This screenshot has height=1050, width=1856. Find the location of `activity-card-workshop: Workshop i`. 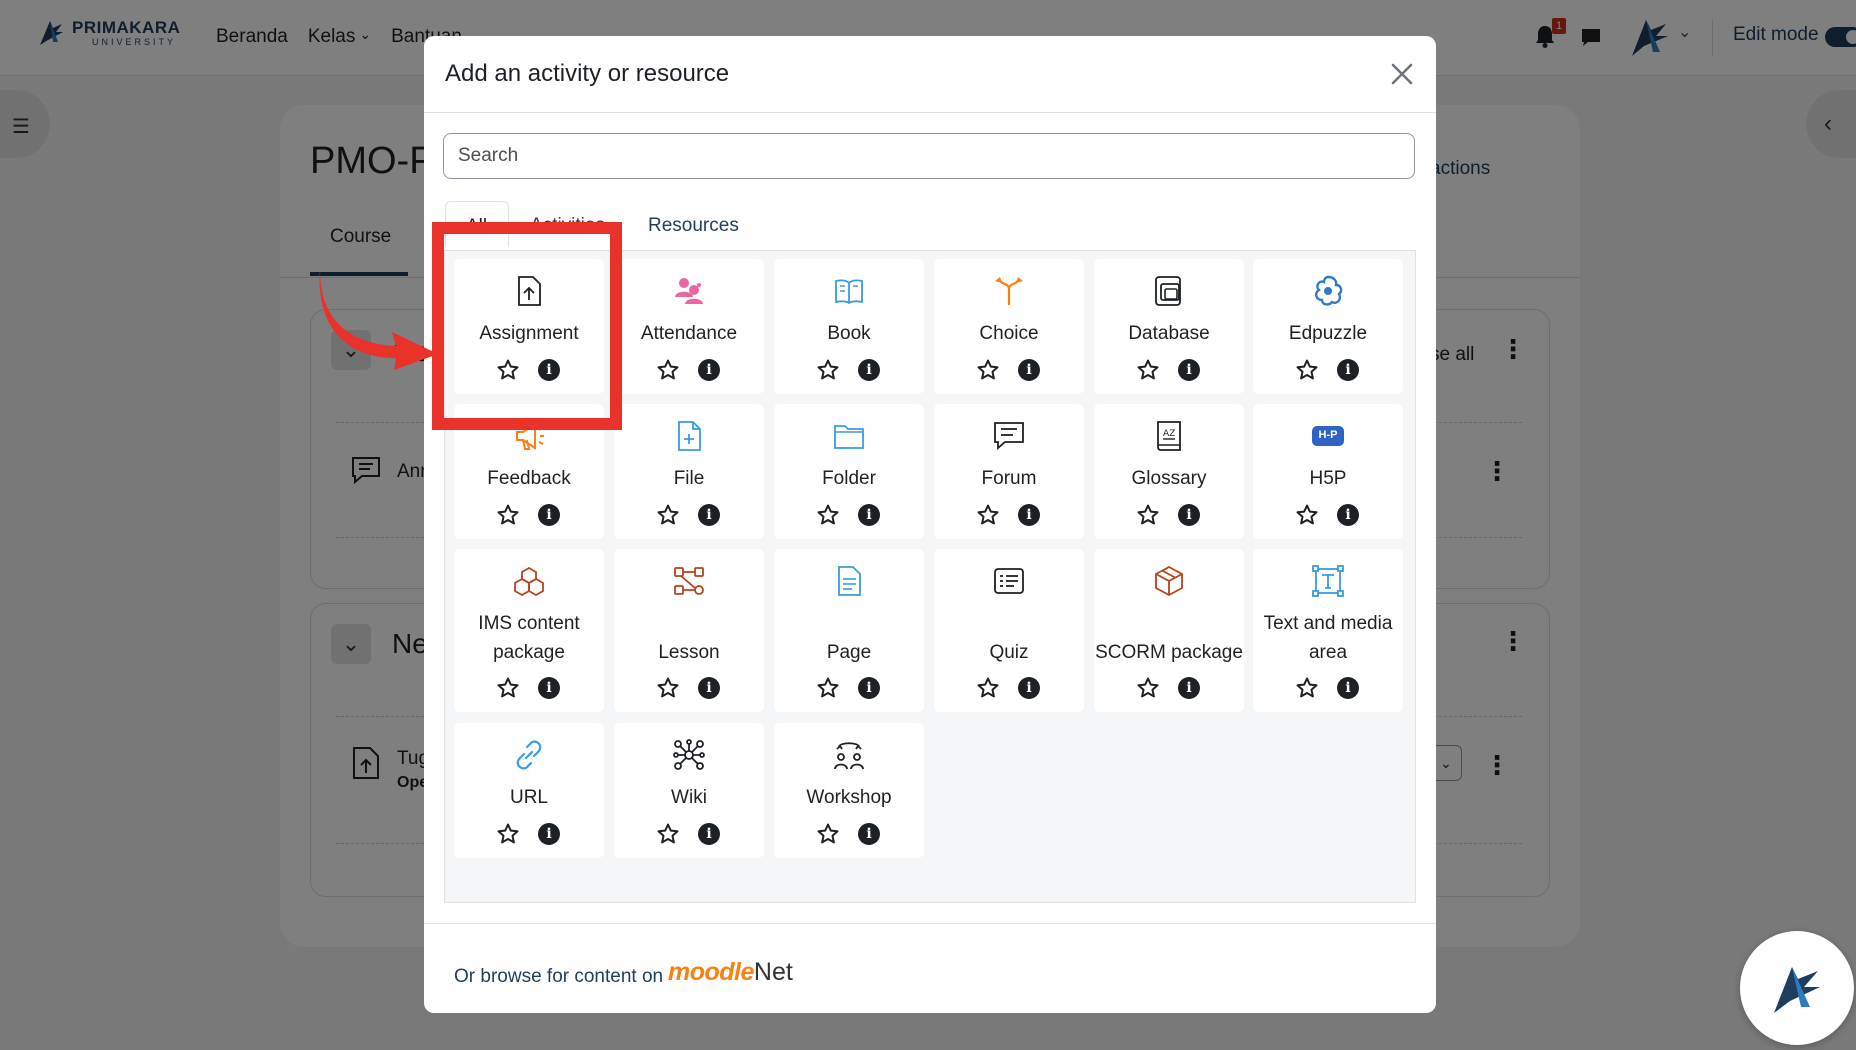

activity-card-workshop: Workshop i is located at coordinates (849, 790).